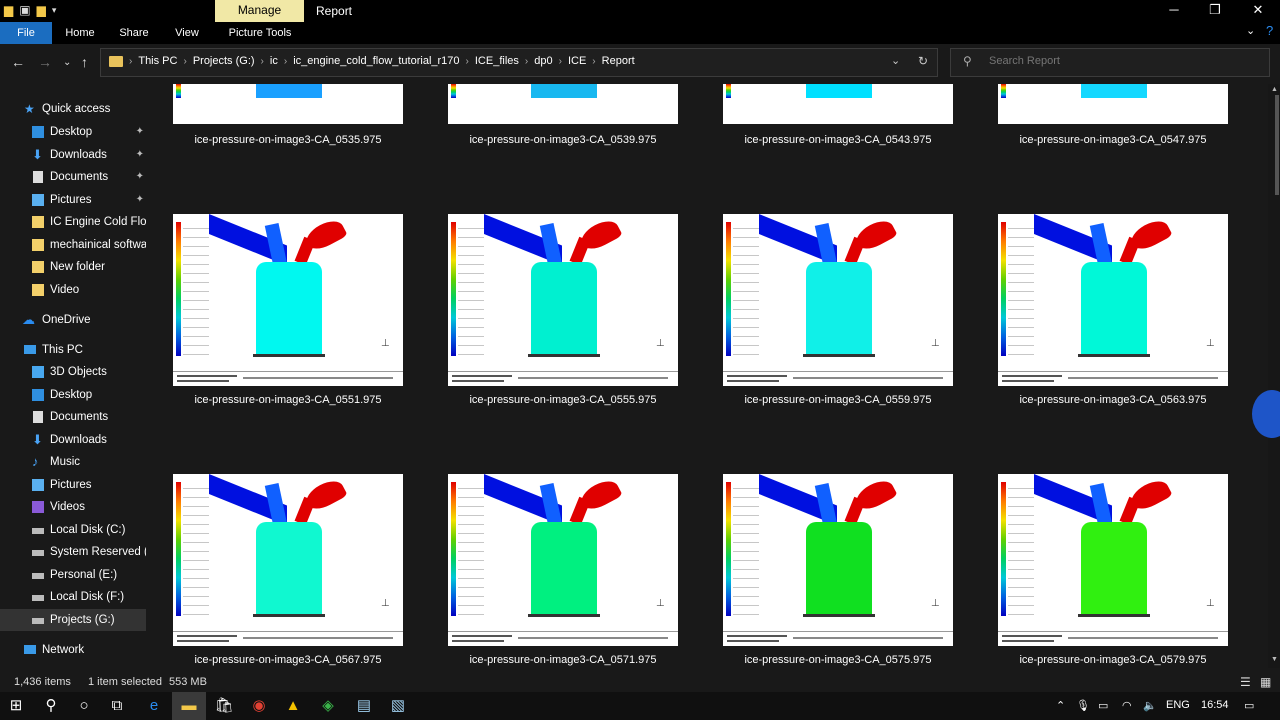 The width and height of the screenshot is (1280, 720). Describe the element at coordinates (73, 552) in the screenshot. I see `sidebar-item-system-reserved: System Reserved (D` at that location.